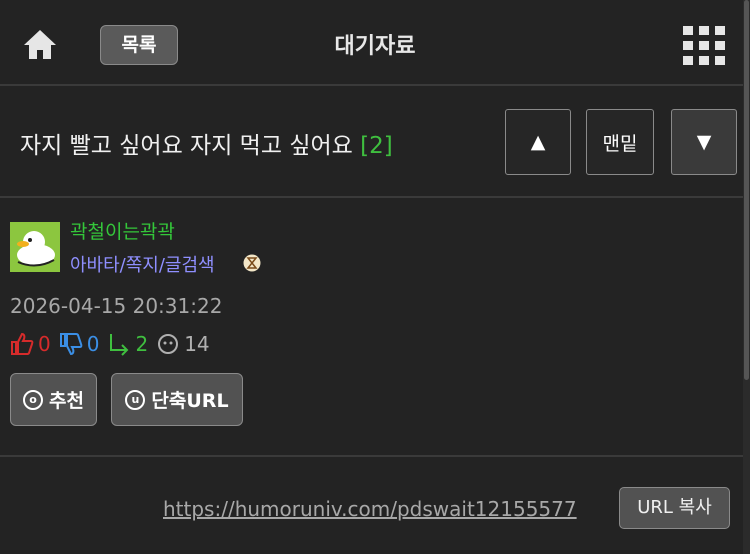 The width and height of the screenshot is (750, 554). Describe the element at coordinates (704, 142) in the screenshot. I see `next-post-button: ▼` at that location.